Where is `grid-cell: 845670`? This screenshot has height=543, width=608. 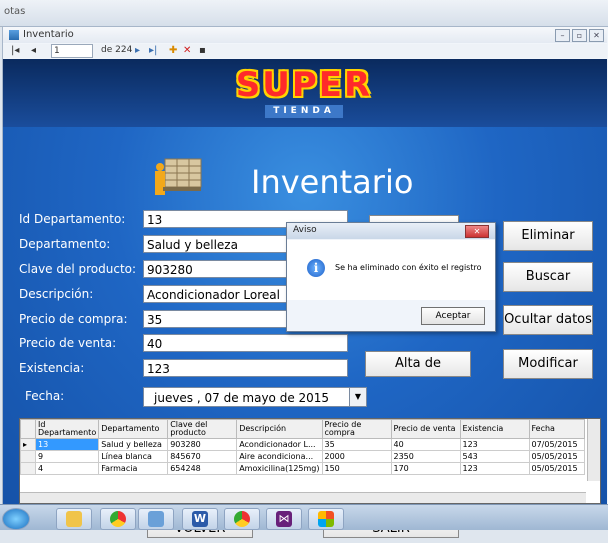
grid-cell: 845670 is located at coordinates (202, 456).